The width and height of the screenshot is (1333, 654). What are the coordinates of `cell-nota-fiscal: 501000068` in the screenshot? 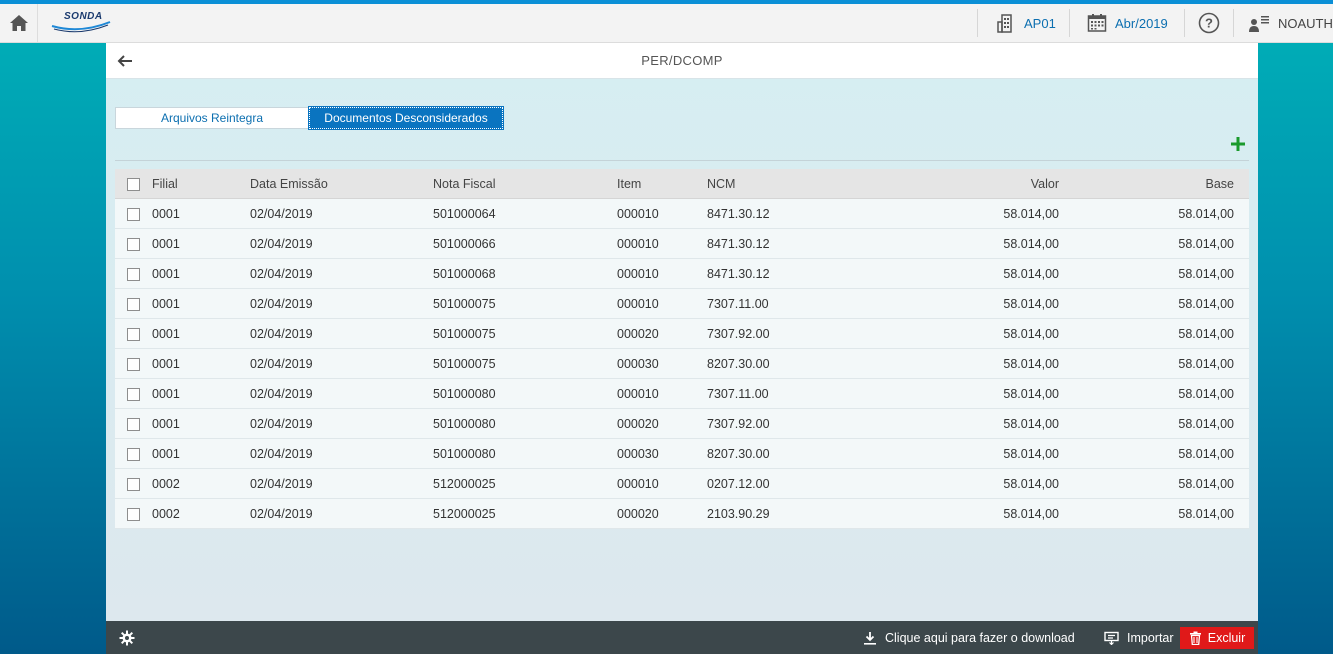 It's located at (464, 274).